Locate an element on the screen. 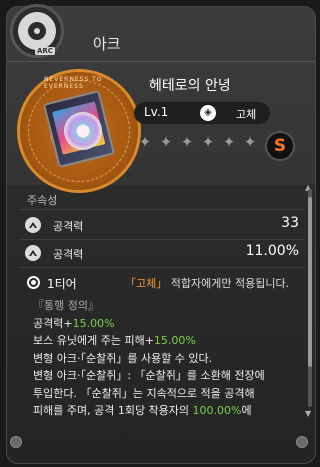  tier-highlight: 「고체」 is located at coordinates (146, 283).